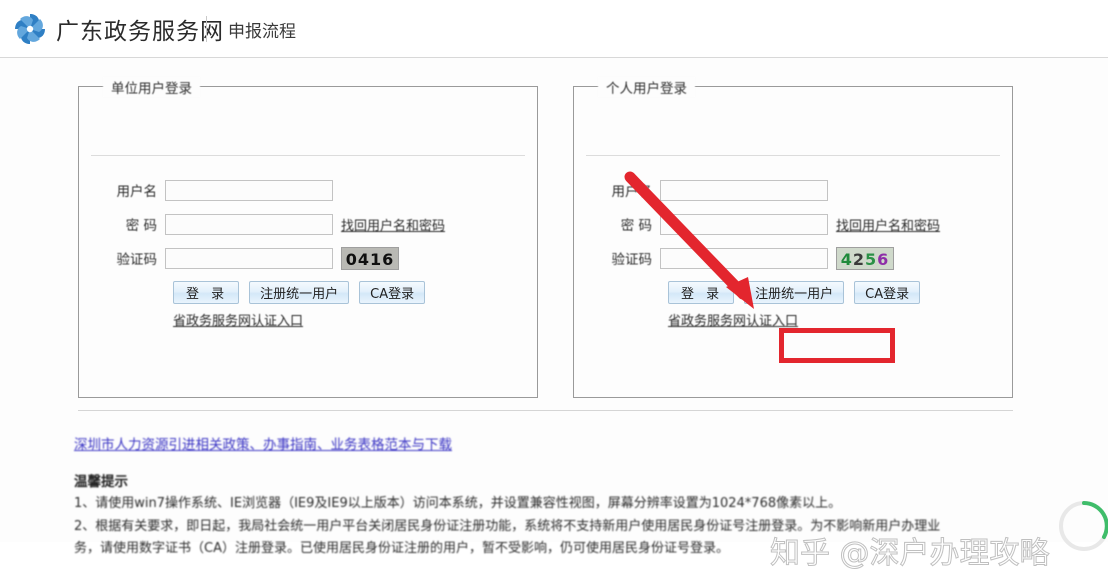 The width and height of the screenshot is (1108, 572). Describe the element at coordinates (308, 319) in the screenshot. I see `corporate-auth-link-row: 省政务服务网认证入口` at that location.